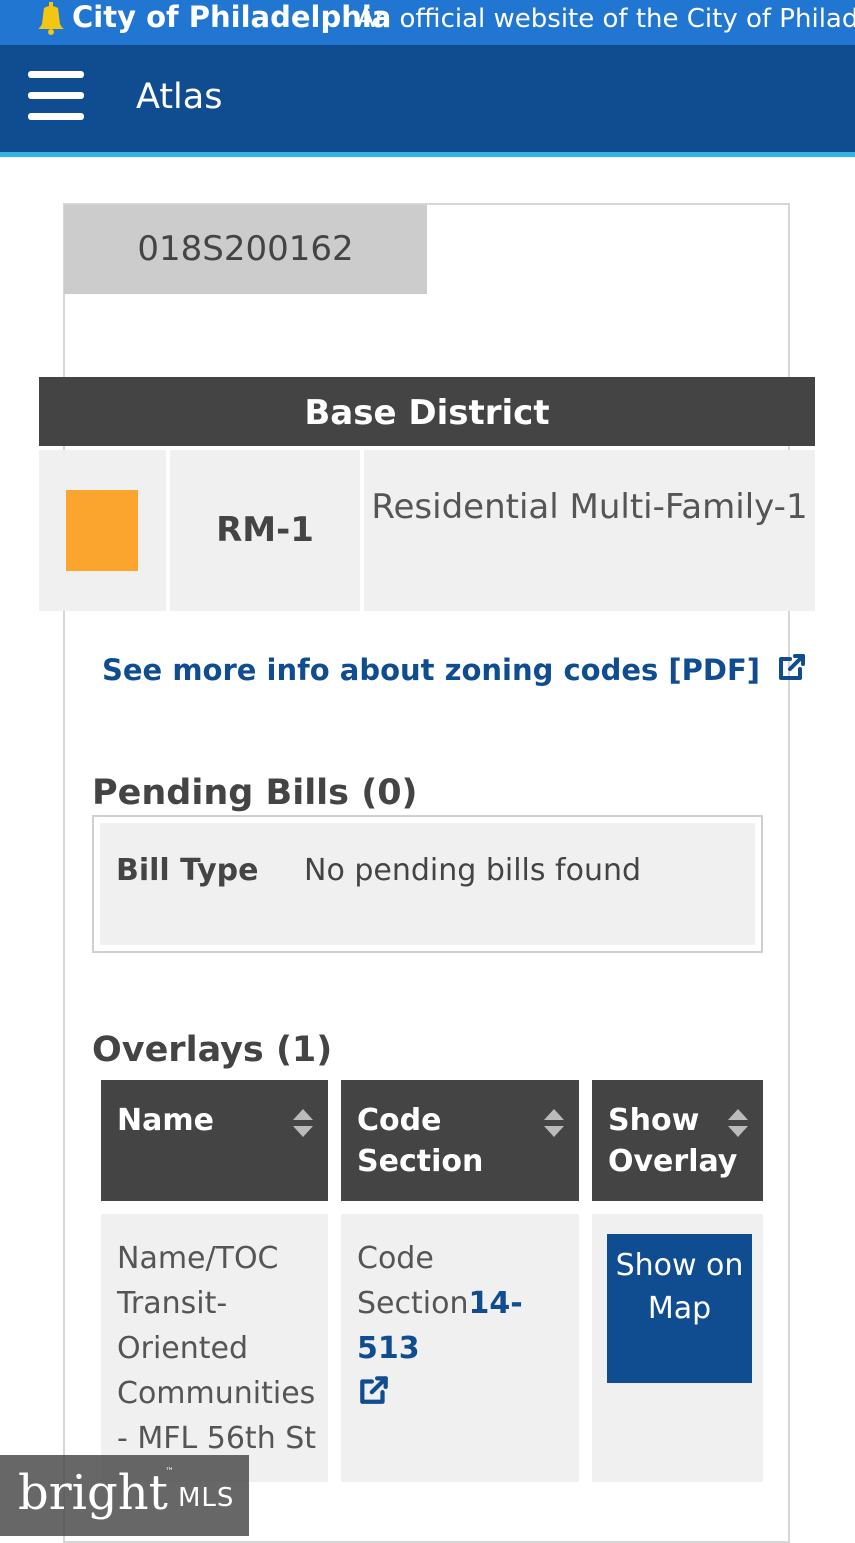  What do you see at coordinates (420, 1141) in the screenshot?
I see `column-header-label: Code Section` at bounding box center [420, 1141].